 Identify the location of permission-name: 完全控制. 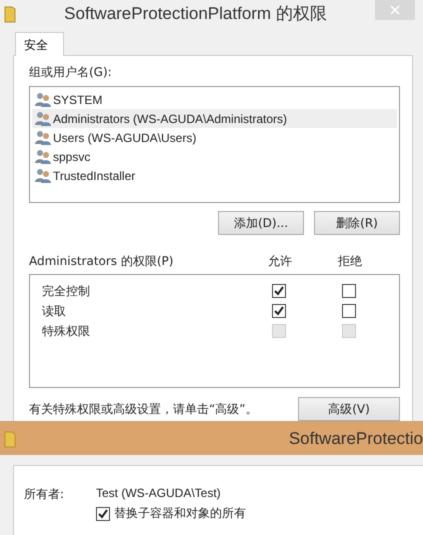
(66, 291).